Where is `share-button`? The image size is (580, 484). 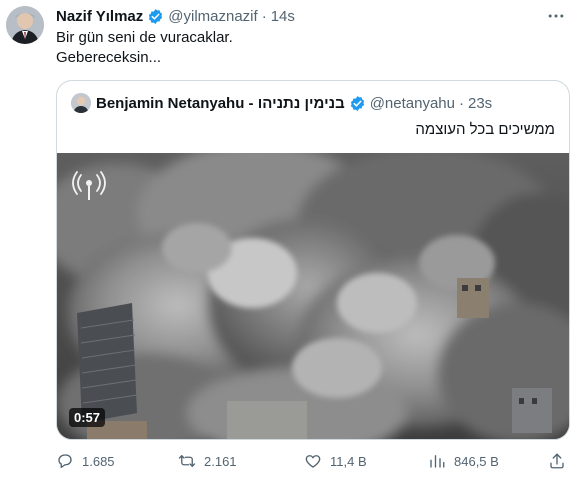 share-button is located at coordinates (557, 461).